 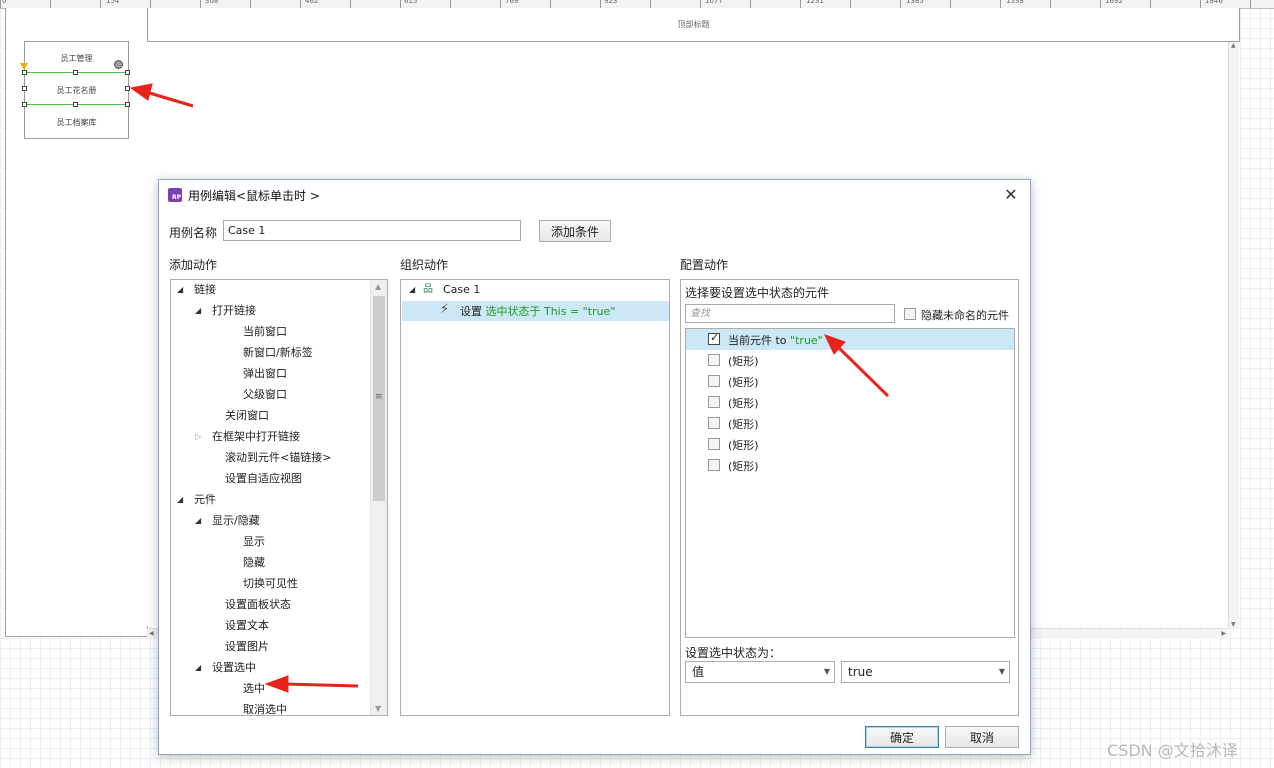 I want to click on action-tree-label: 关闭窗口, so click(x=247, y=415).